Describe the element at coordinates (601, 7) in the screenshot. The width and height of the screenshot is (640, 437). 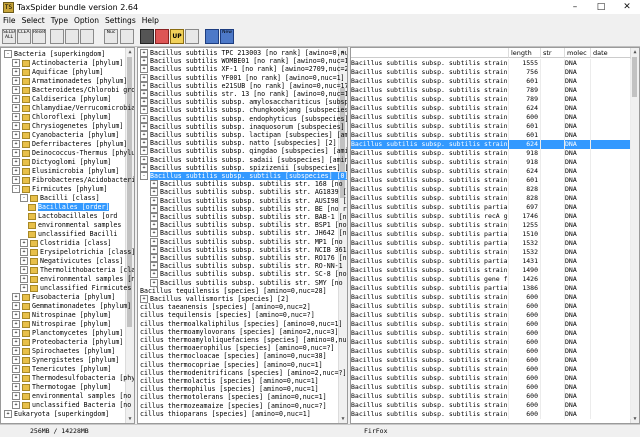
I see `maximize-button: □` at that location.